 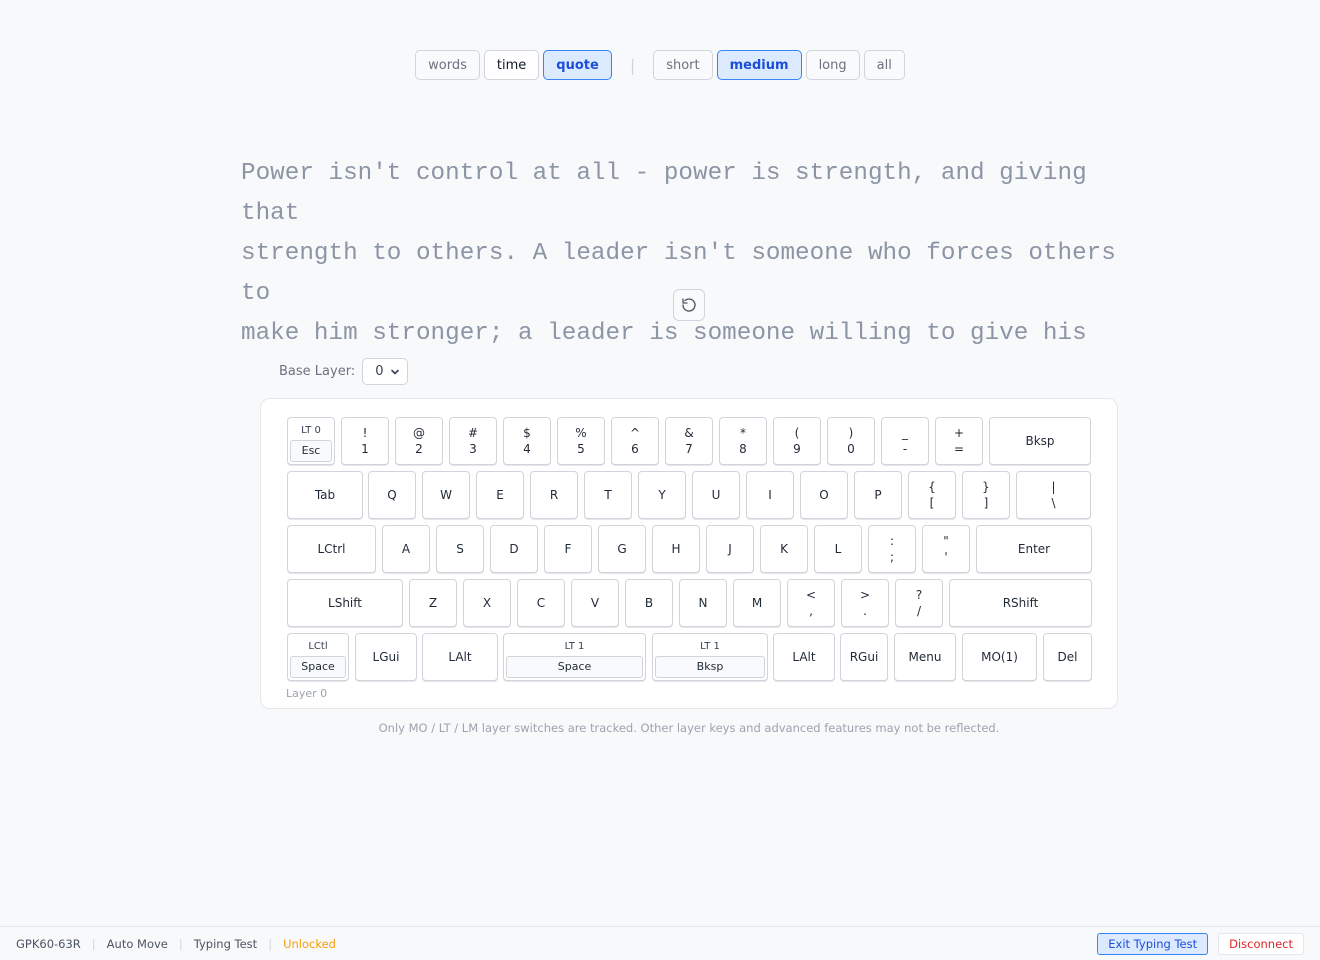 What do you see at coordinates (1261, 943) in the screenshot?
I see `disconnect-button: Disconnect` at bounding box center [1261, 943].